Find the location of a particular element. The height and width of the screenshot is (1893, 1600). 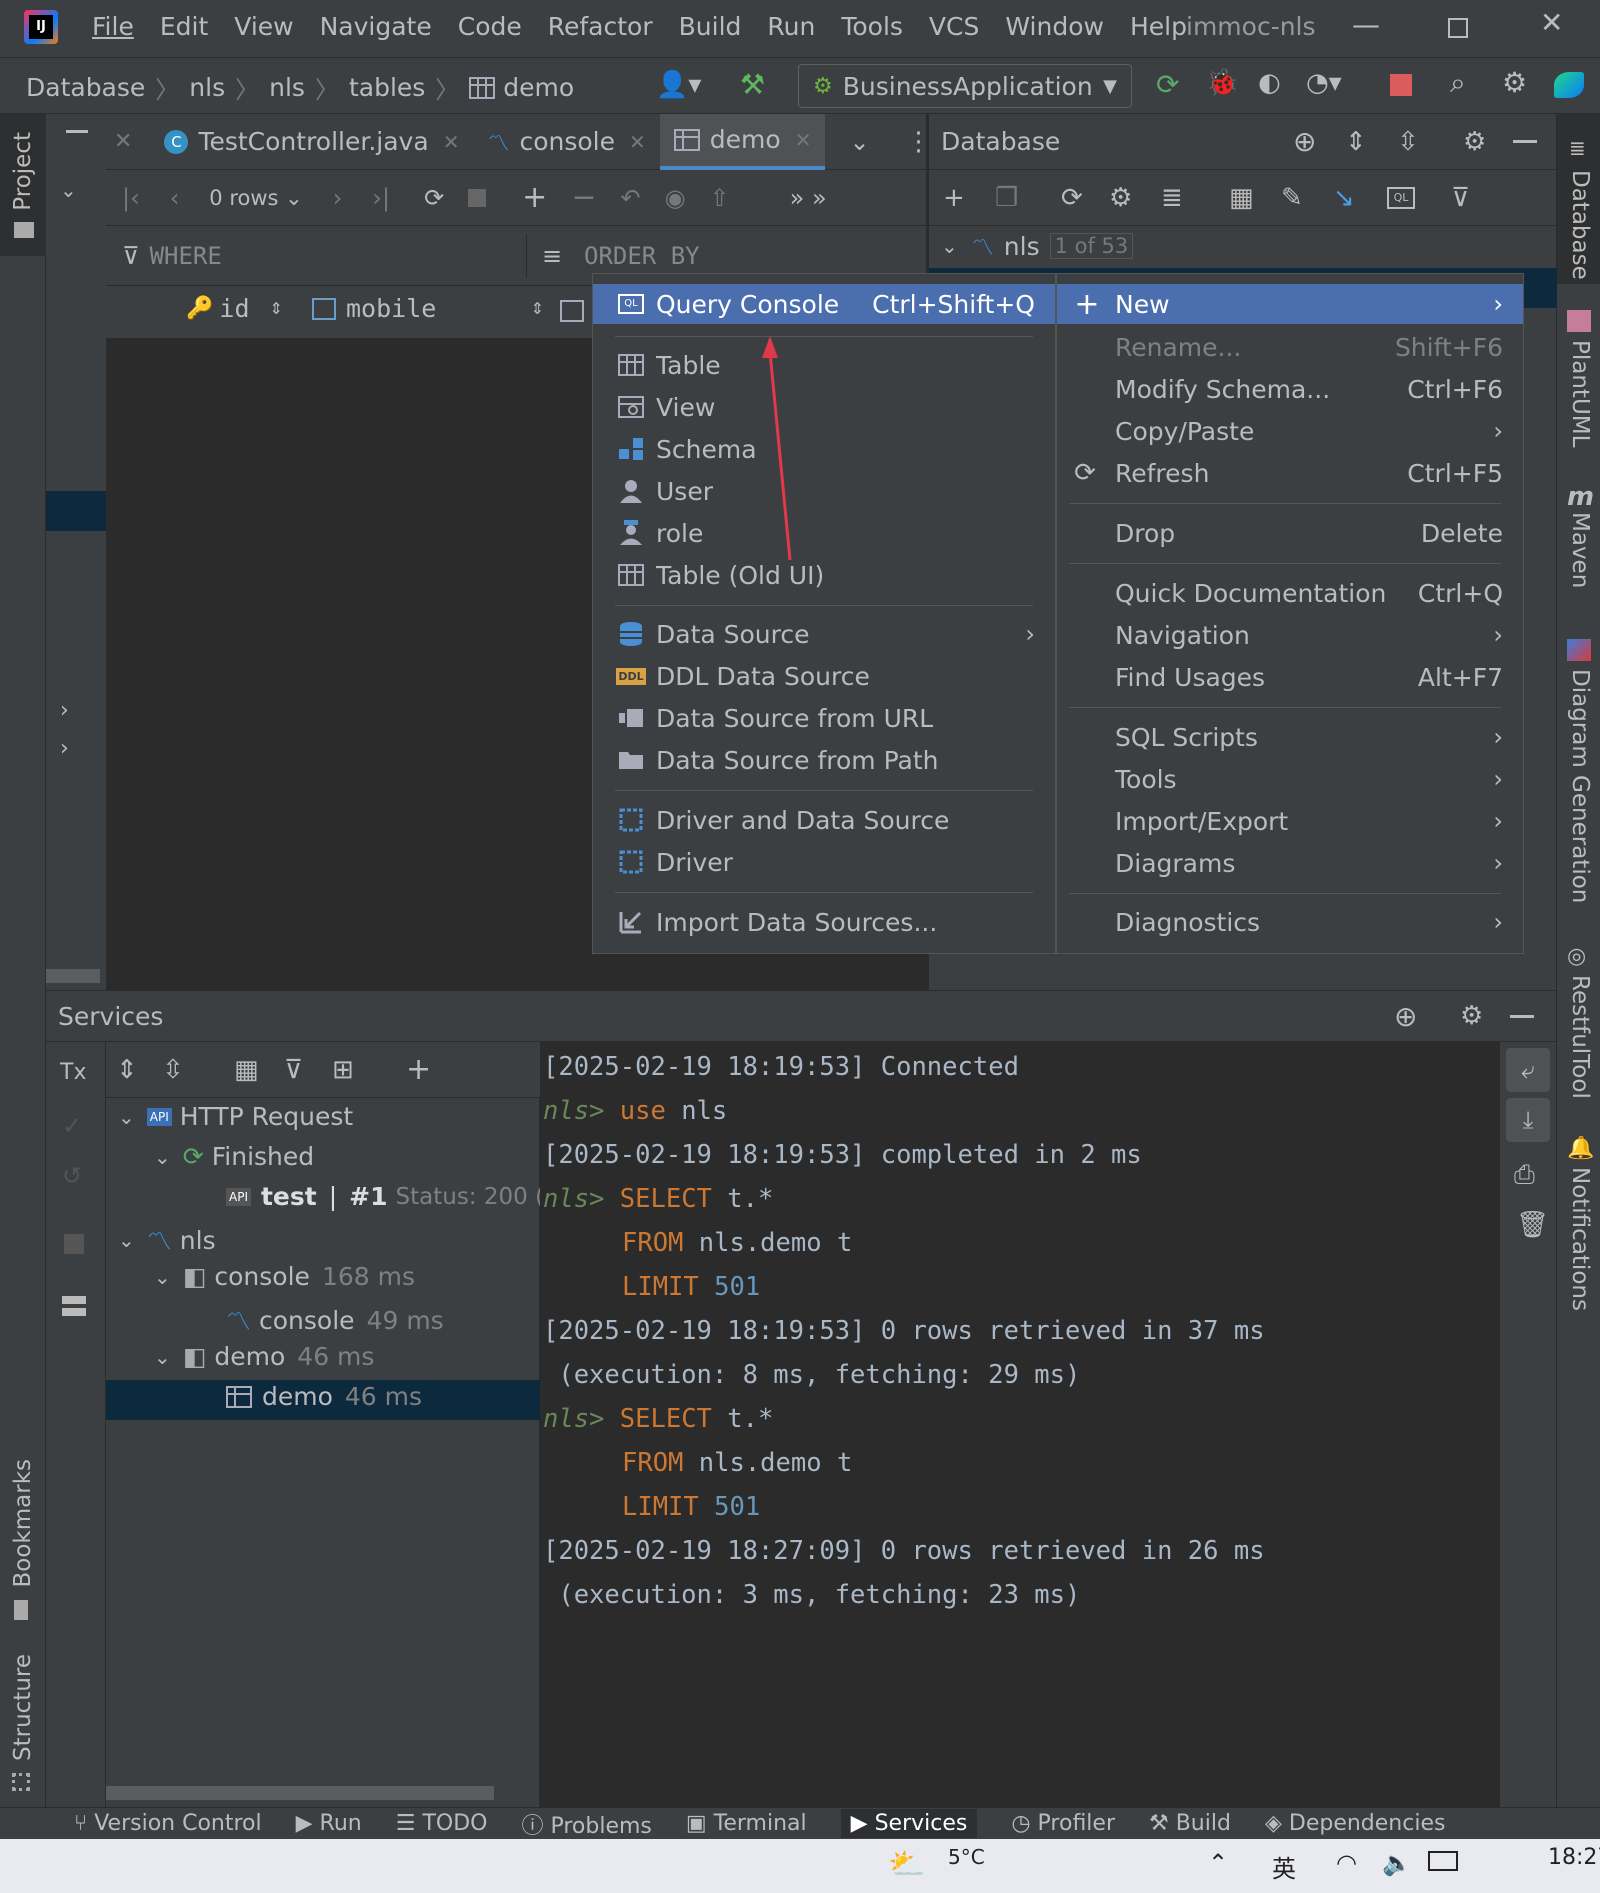

menu-item-ddl-data-source: DDL DDL Data Source is located at coordinates (824, 676).